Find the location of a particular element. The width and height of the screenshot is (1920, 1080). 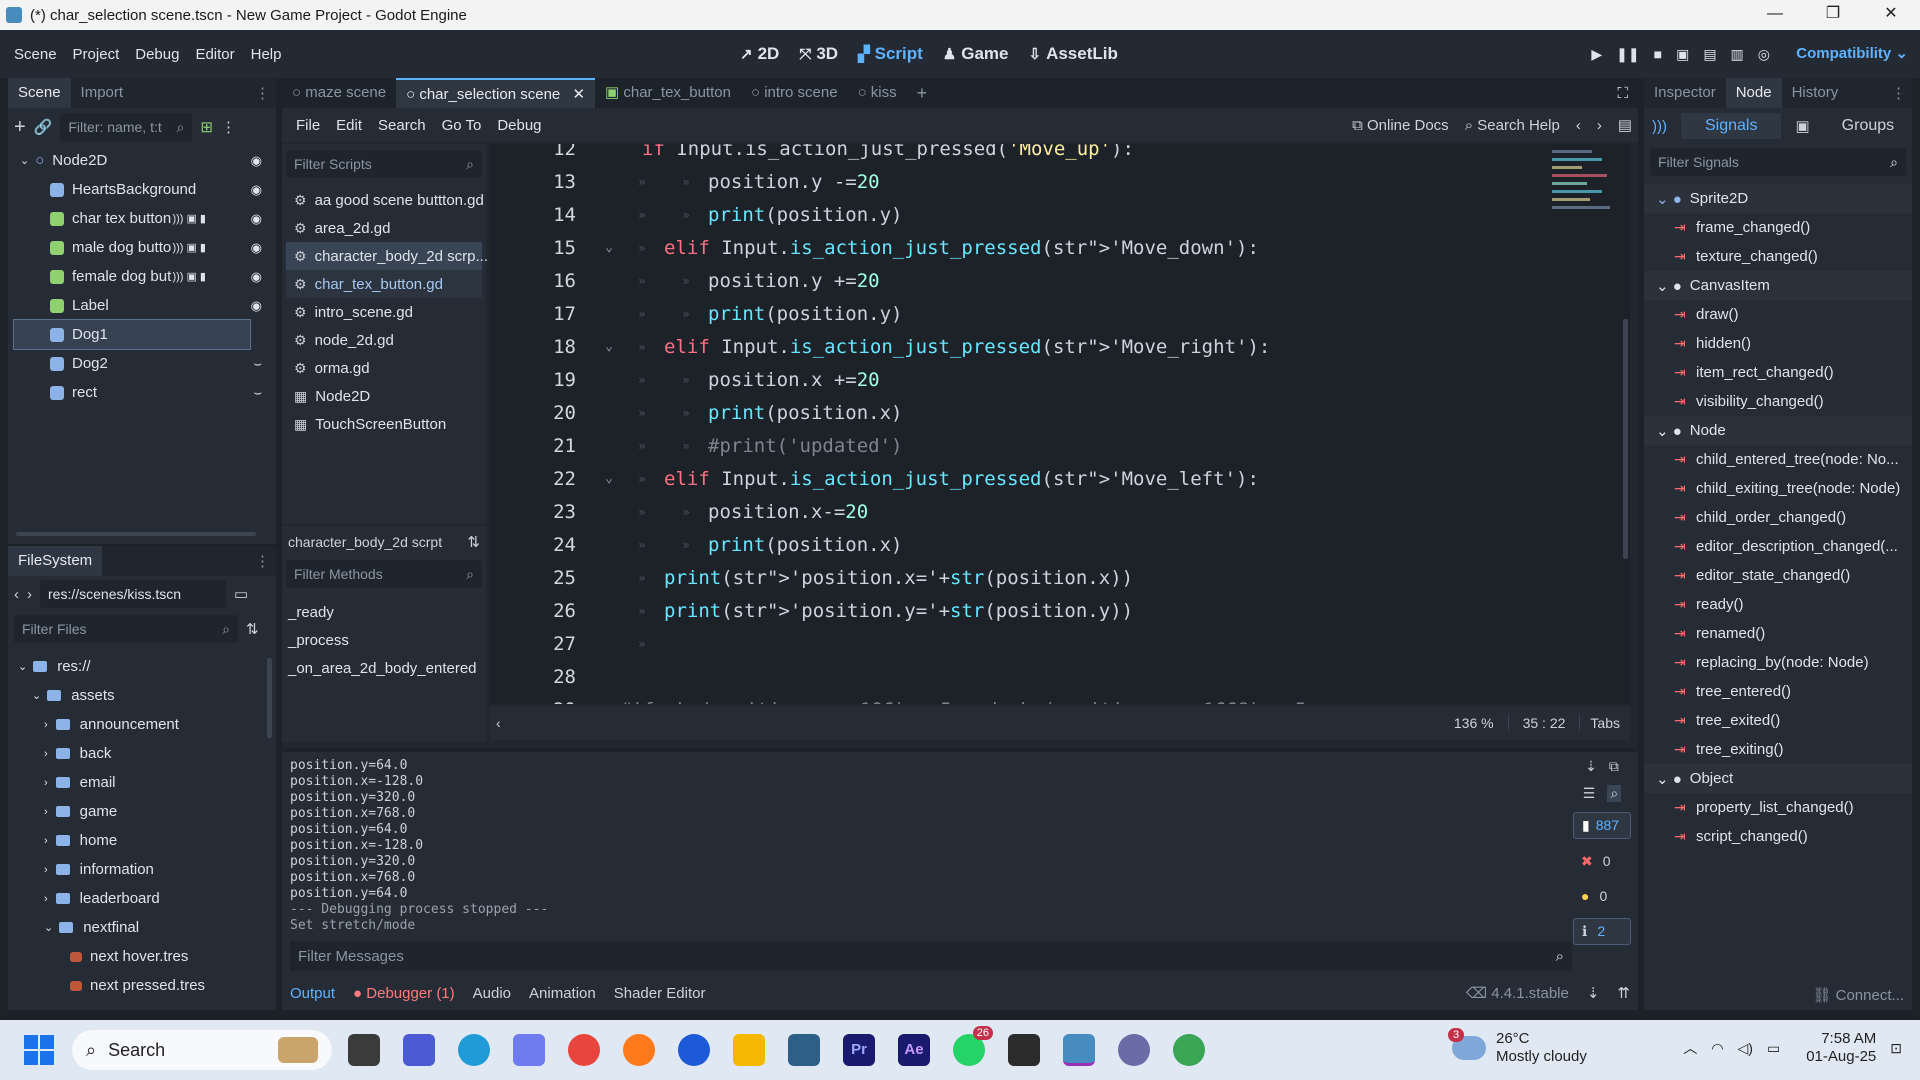

menu-scene: Scene is located at coordinates (35, 54).